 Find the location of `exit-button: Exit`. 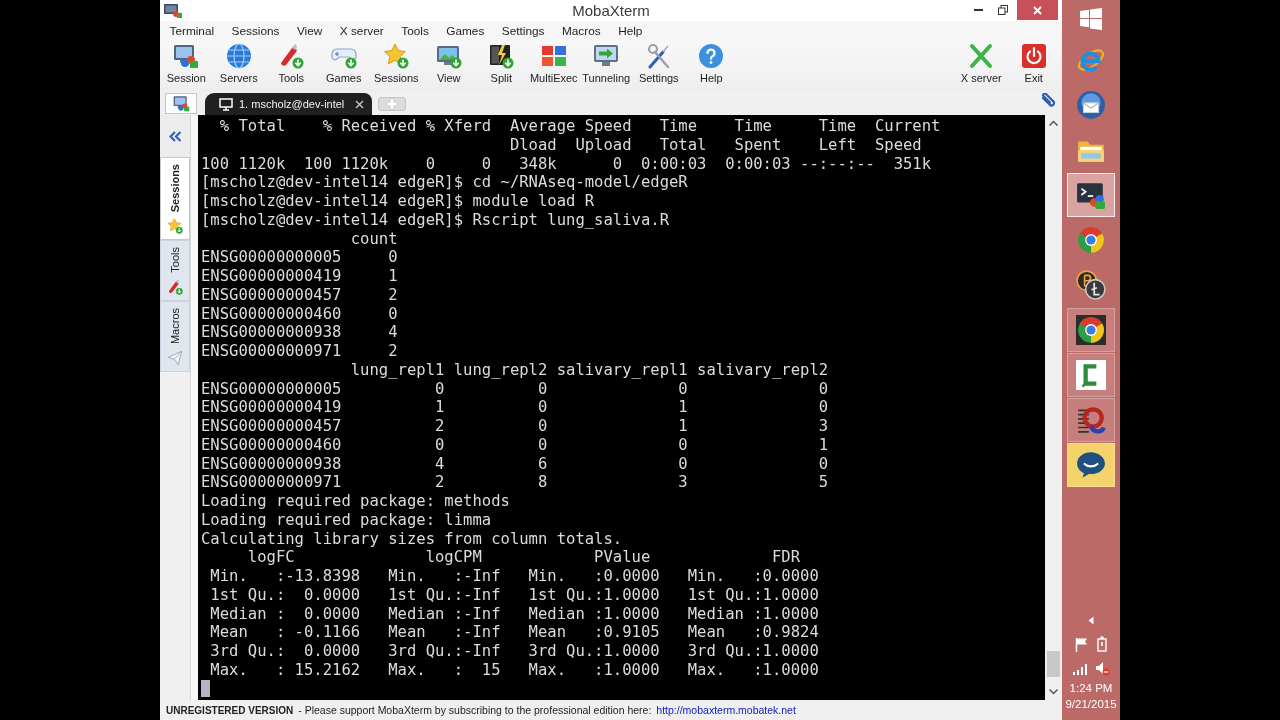

exit-button: Exit is located at coordinates (1033, 62).